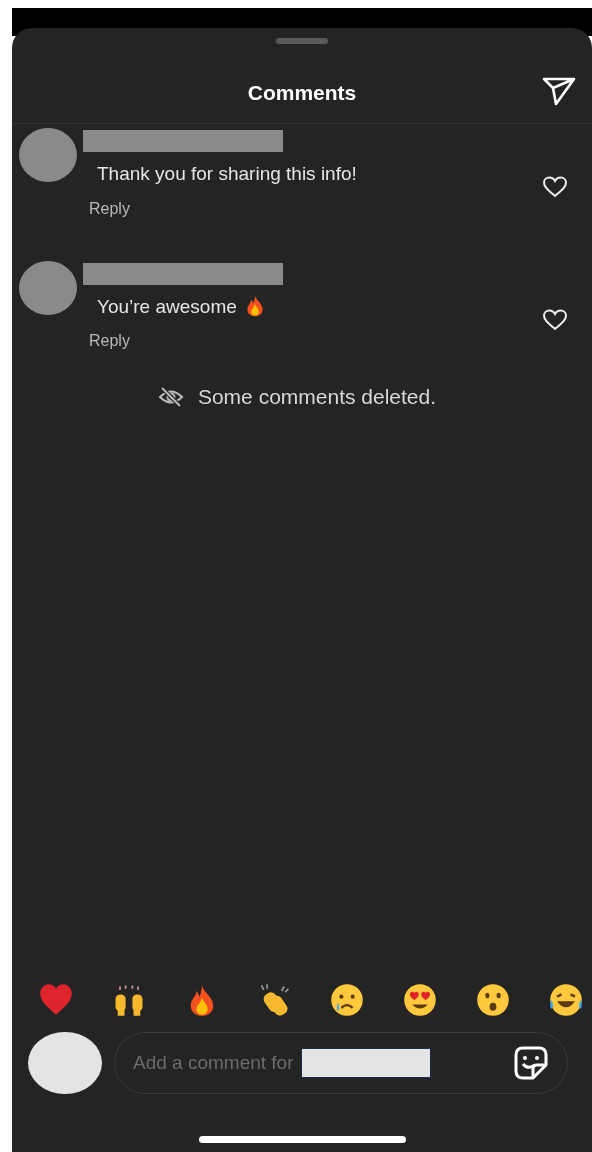 This screenshot has height=1152, width=592. I want to click on deleted-notice: Some comments deleted., so click(317, 397).